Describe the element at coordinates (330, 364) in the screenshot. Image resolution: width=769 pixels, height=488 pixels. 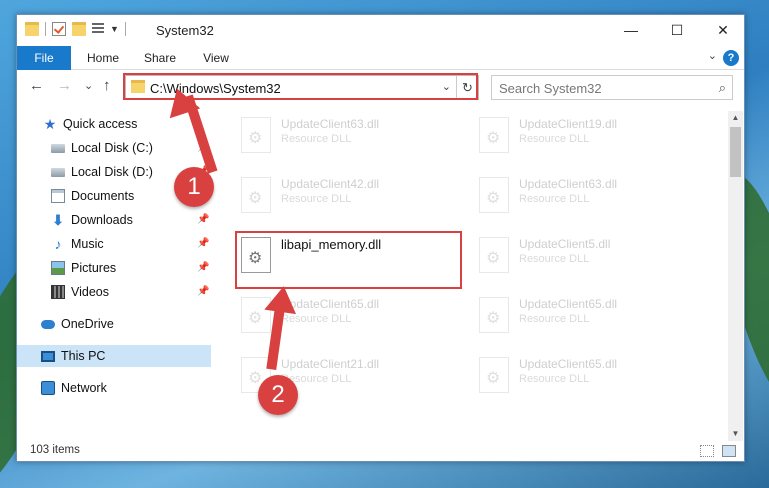
I see `file-name: UpdateClient21.dll` at that location.